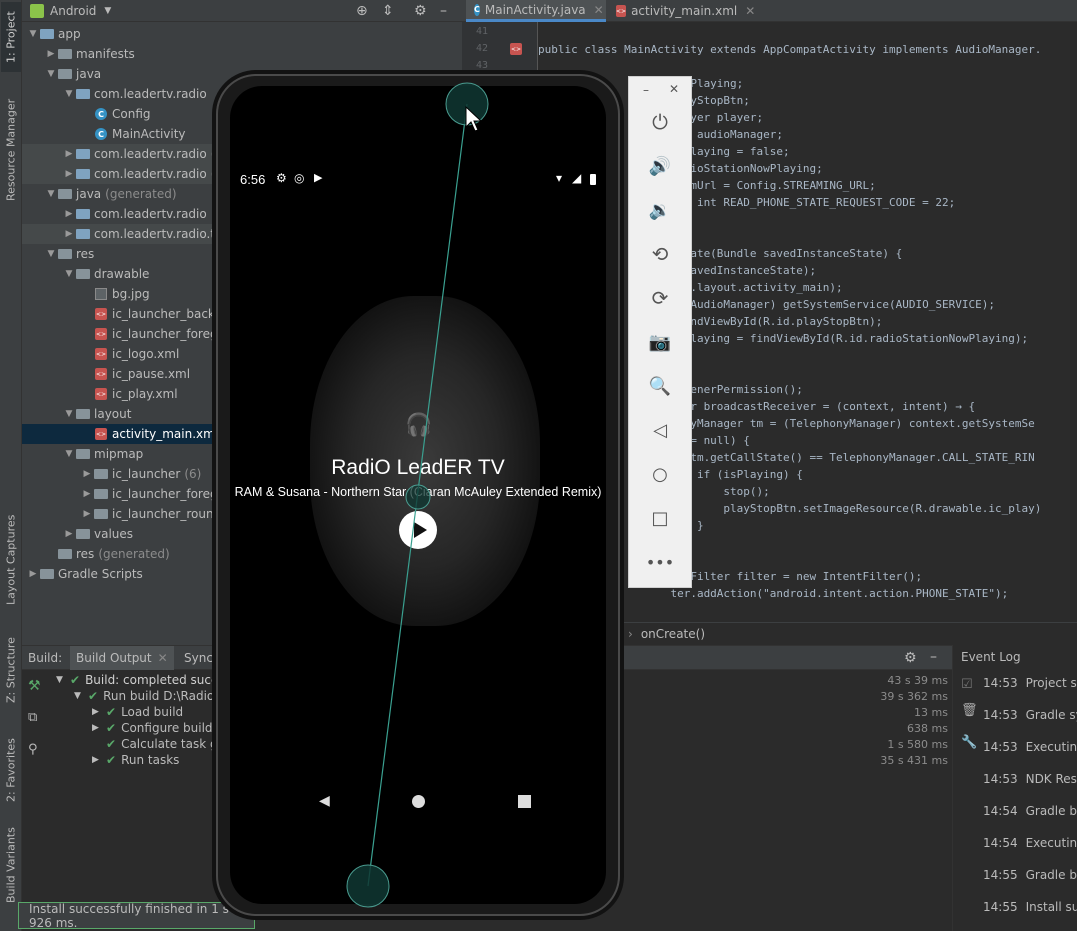 The width and height of the screenshot is (1077, 931). What do you see at coordinates (660, 518) in the screenshot?
I see `overview-button: □` at bounding box center [660, 518].